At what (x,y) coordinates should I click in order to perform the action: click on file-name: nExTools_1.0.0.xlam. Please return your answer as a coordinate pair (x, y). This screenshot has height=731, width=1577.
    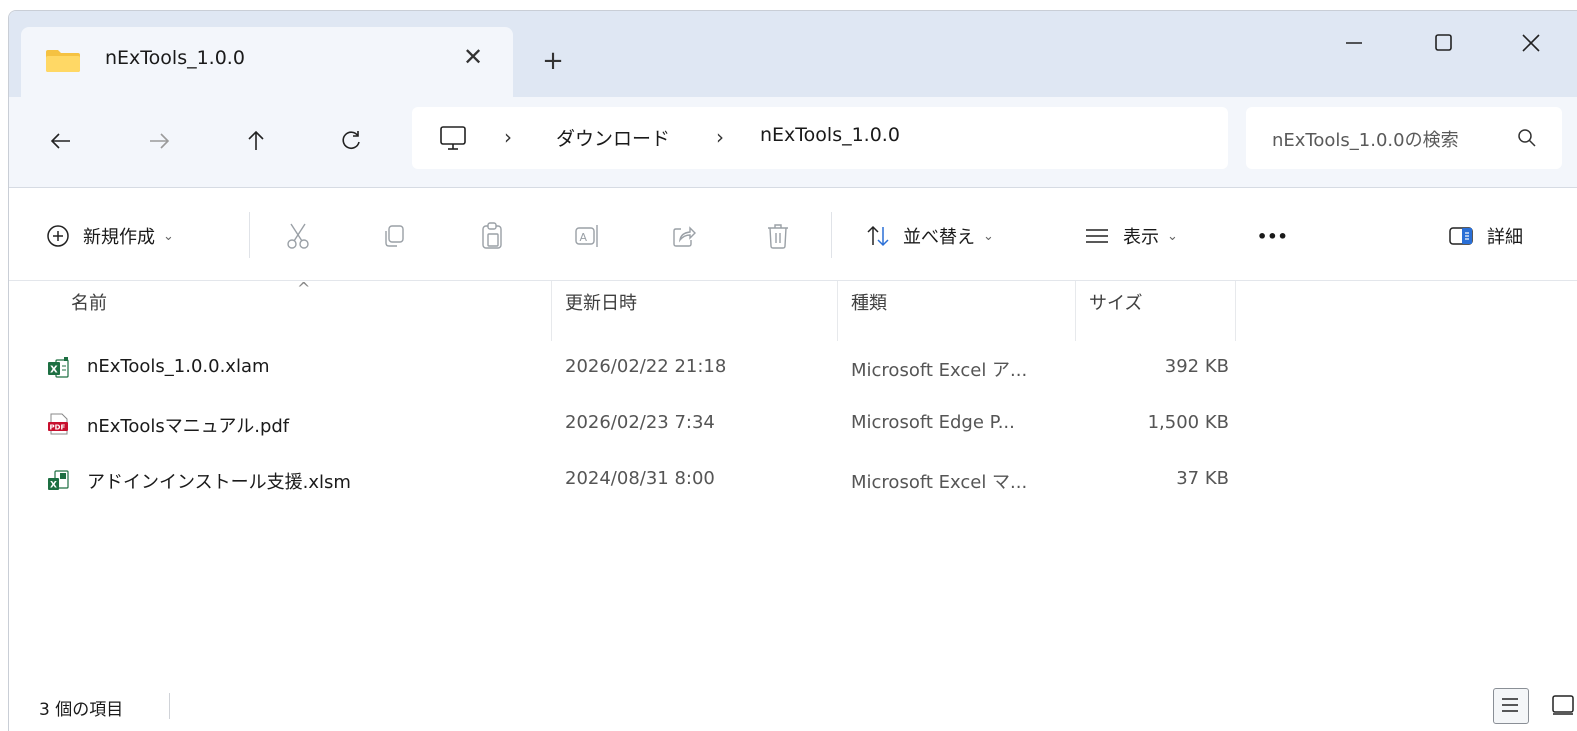
    Looking at the image, I should click on (178, 366).